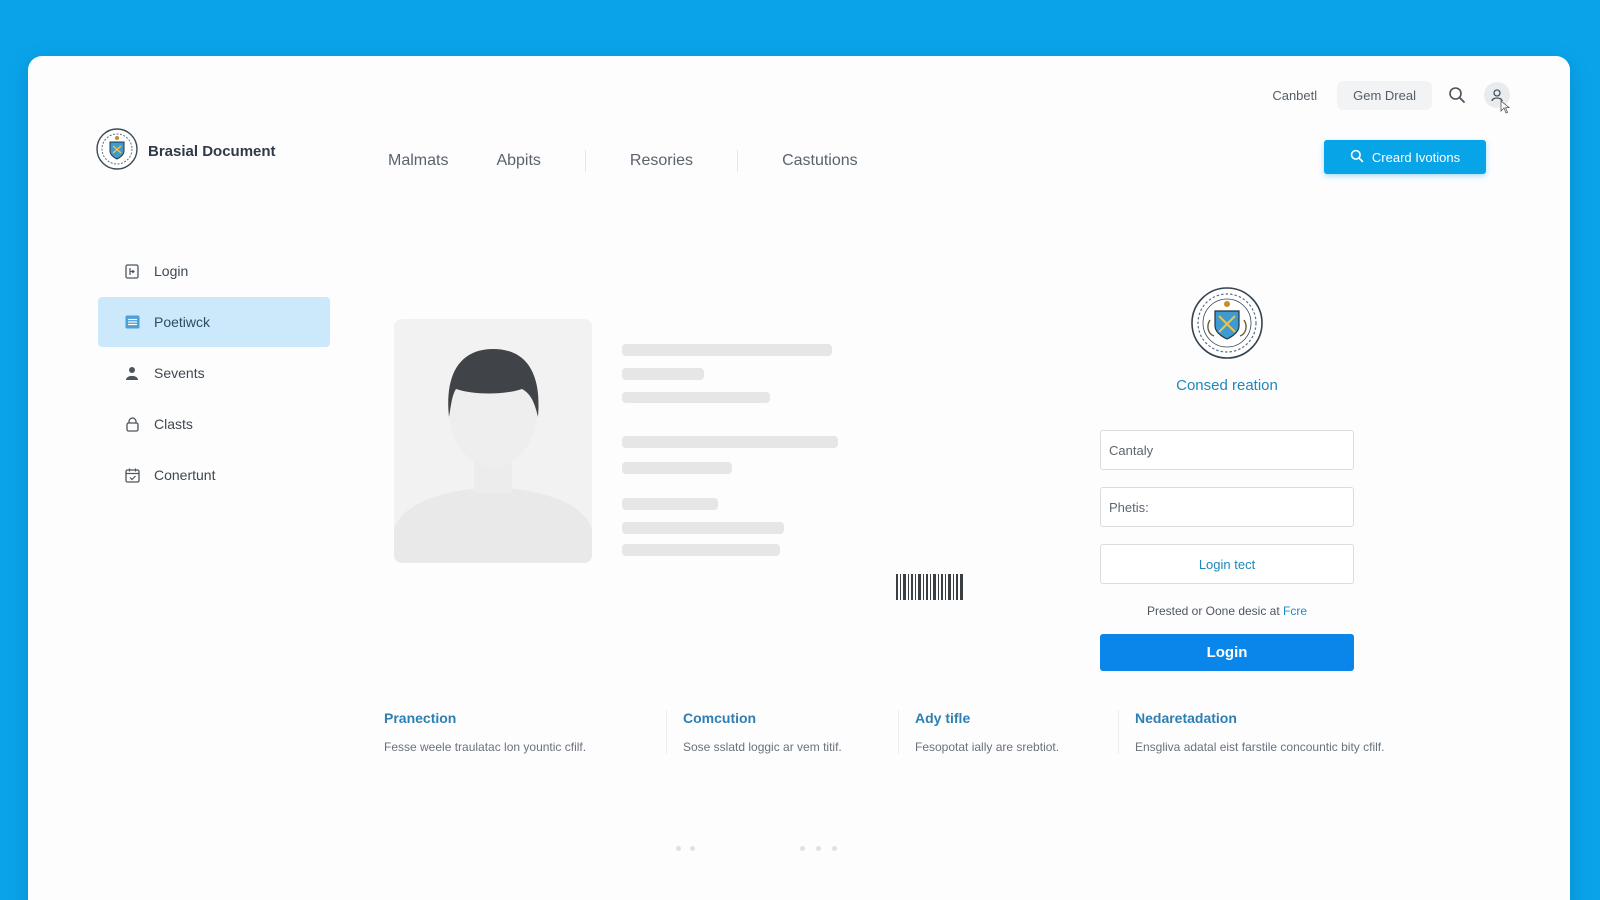  Describe the element at coordinates (930, 589) in the screenshot. I see `barcode-icon` at that location.